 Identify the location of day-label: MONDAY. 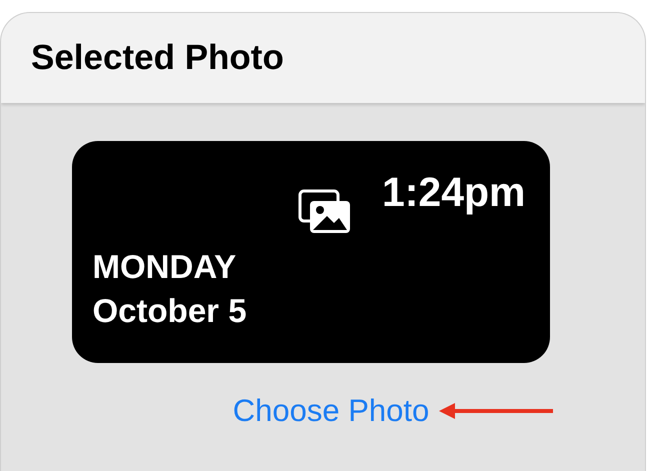
(165, 267).